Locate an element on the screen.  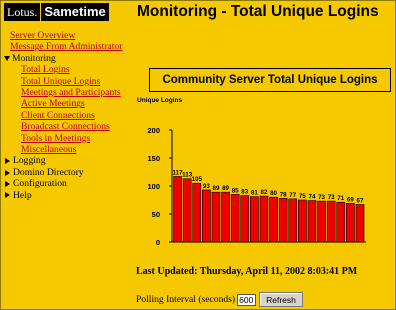
sidebar-section-label: Help is located at coordinates (22, 195).